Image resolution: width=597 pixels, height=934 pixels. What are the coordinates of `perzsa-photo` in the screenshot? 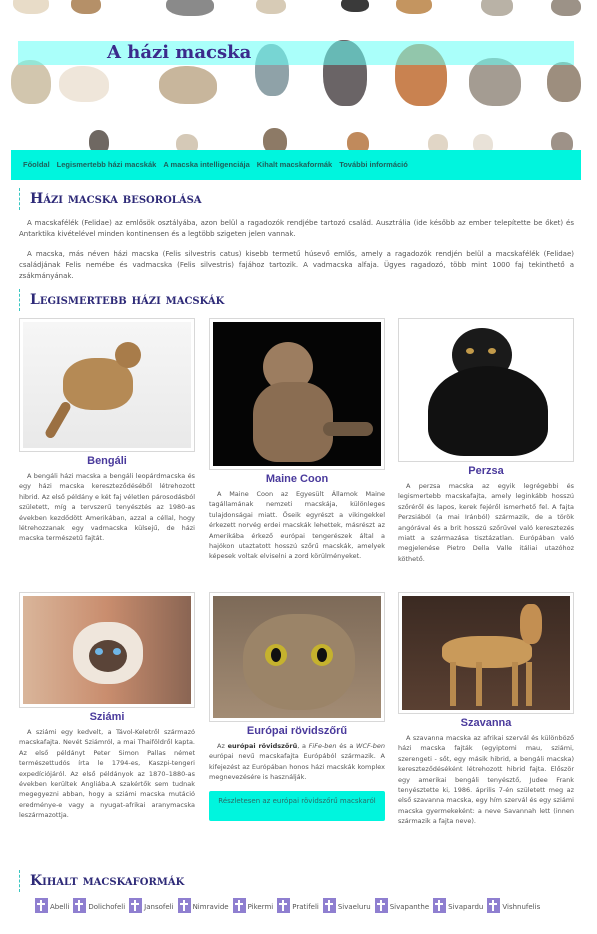 It's located at (486, 390).